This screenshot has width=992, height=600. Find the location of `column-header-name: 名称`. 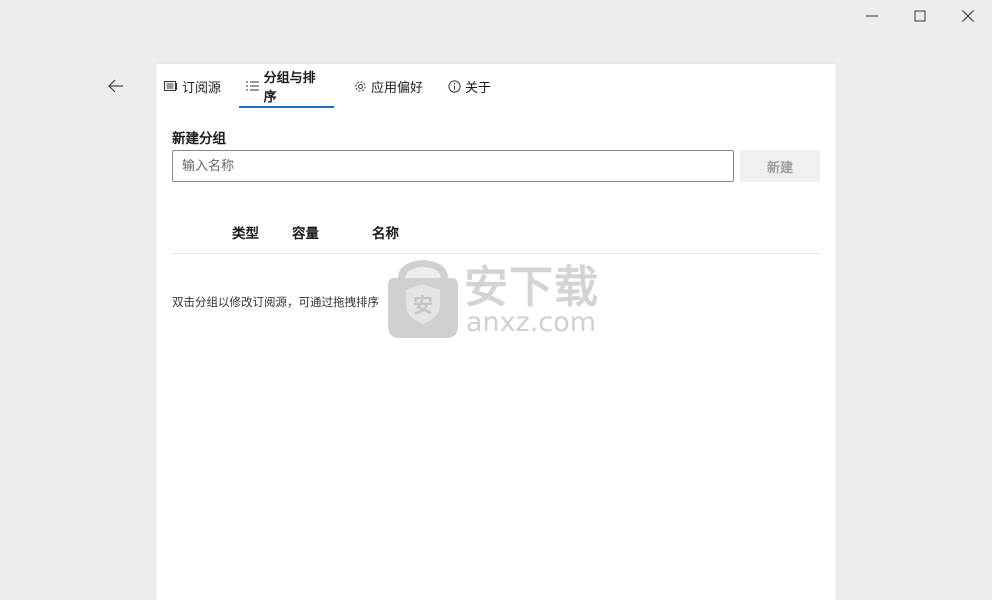

column-header-name: 名称 is located at coordinates (385, 232).